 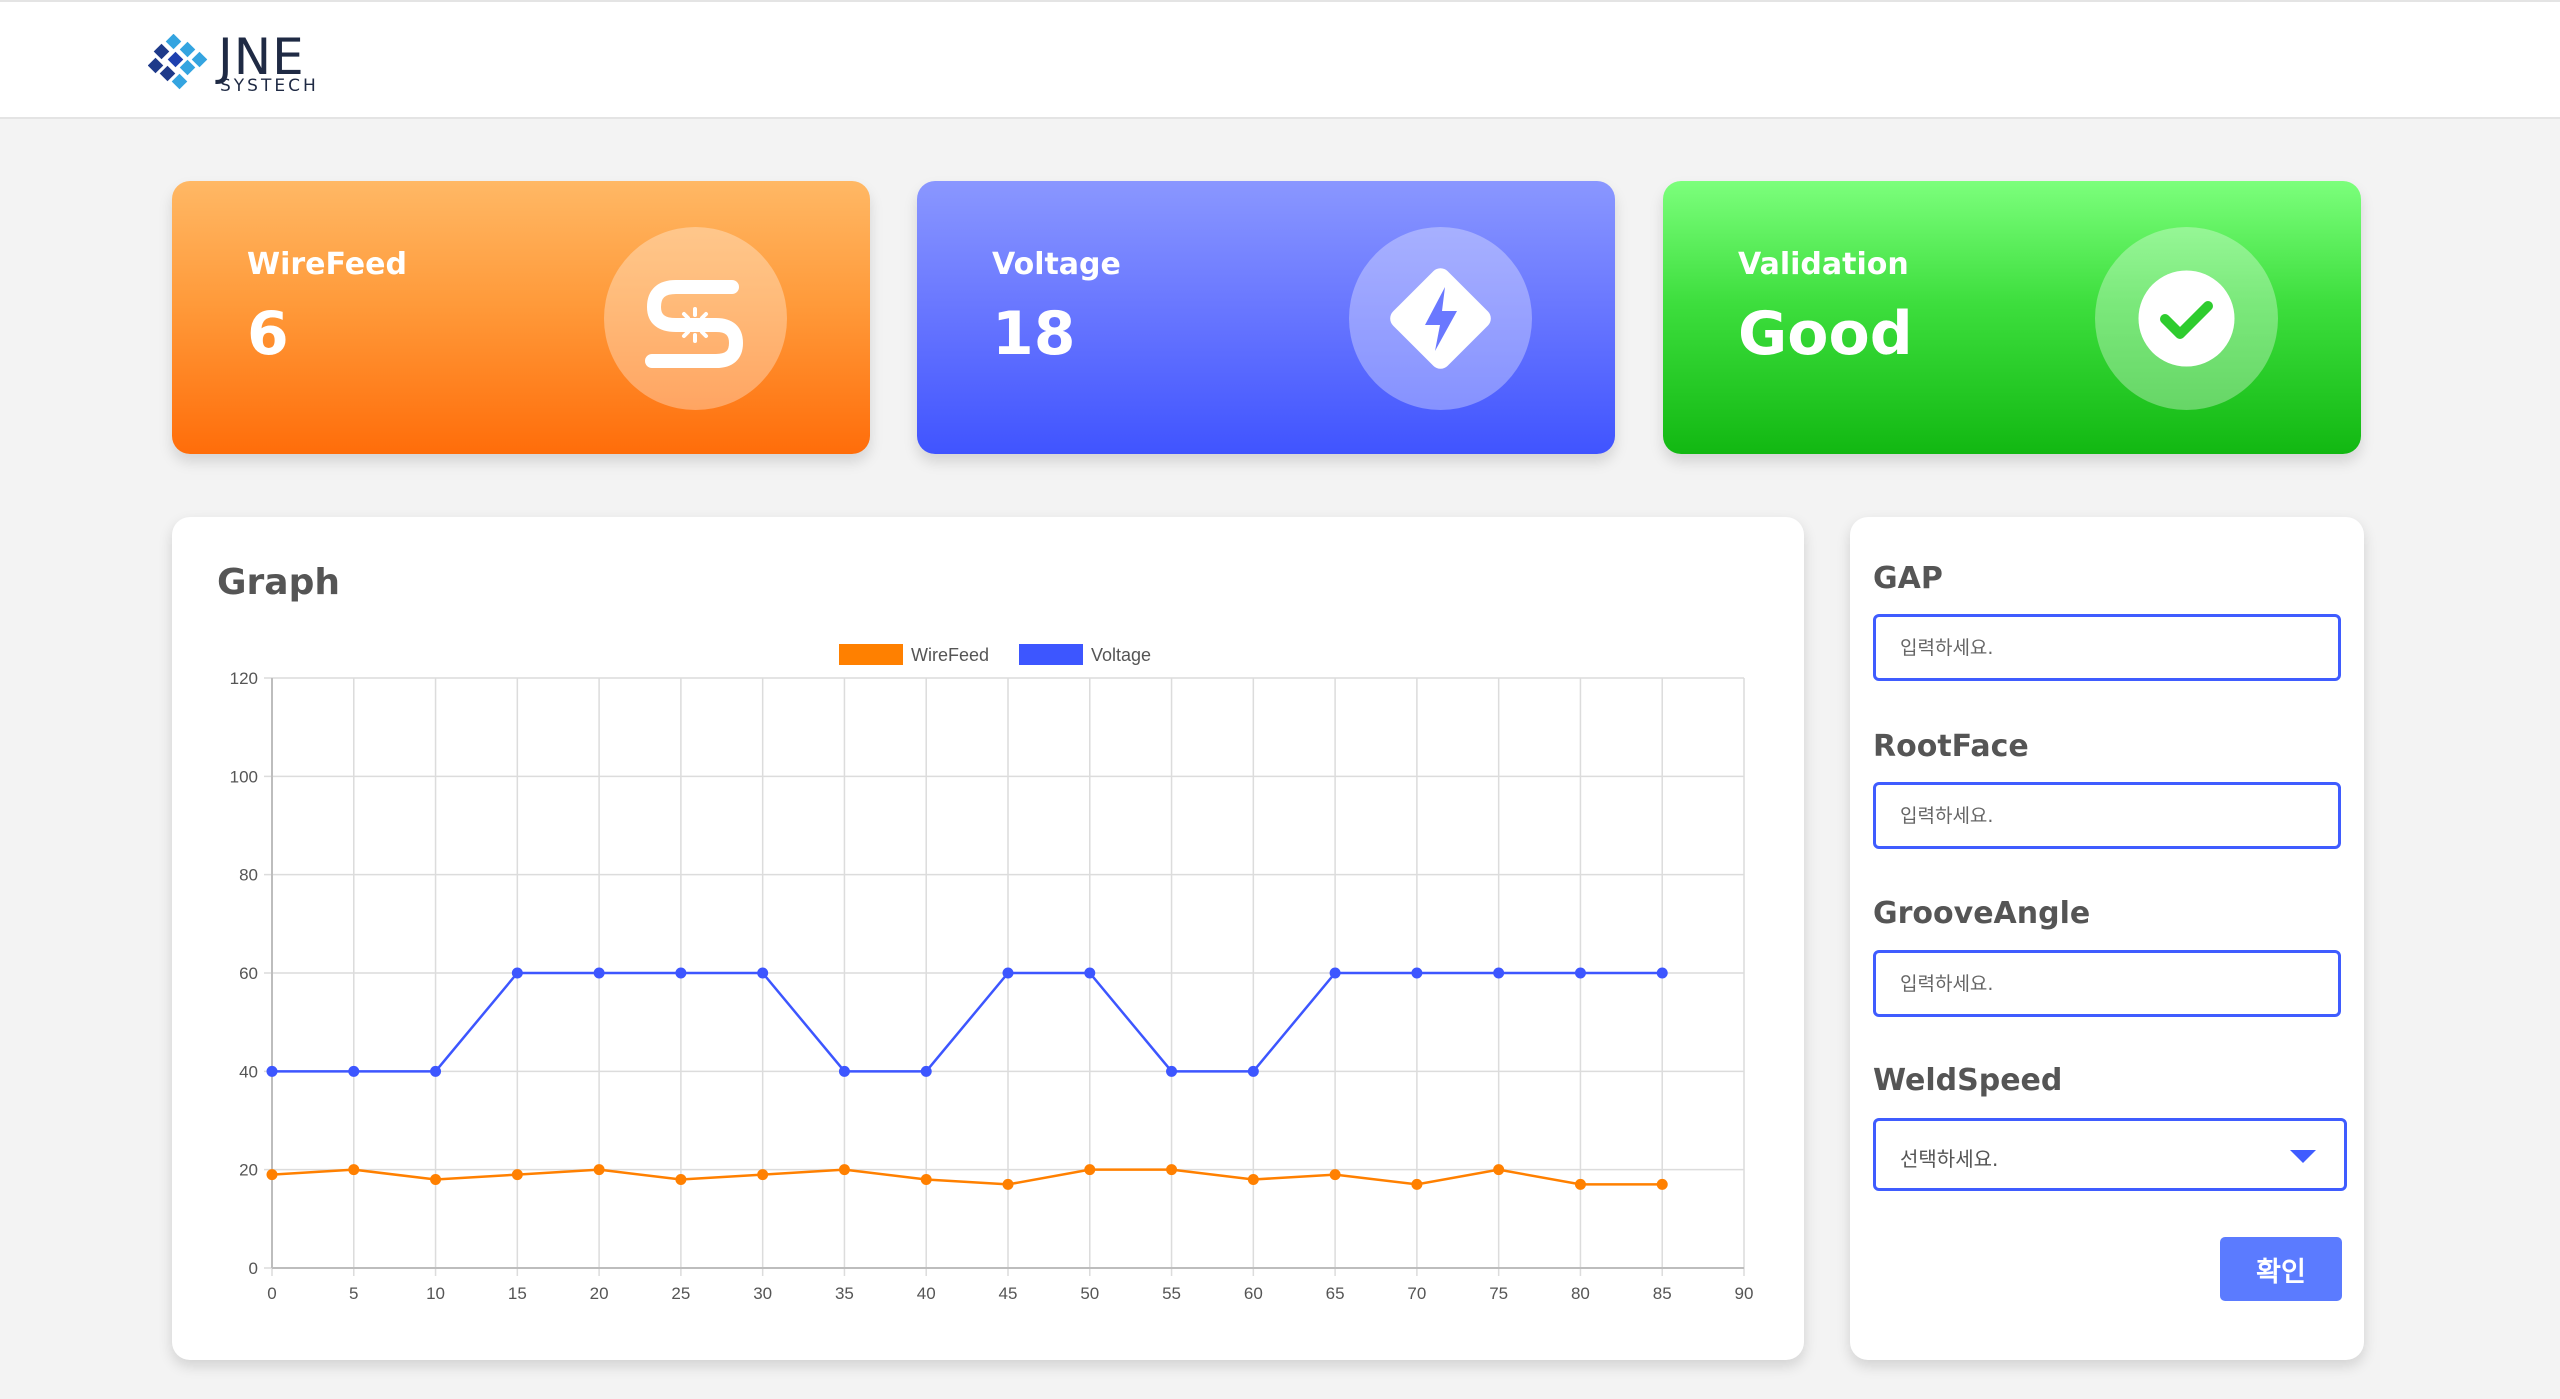 I want to click on y-tick-label: 60, so click(x=248, y=973).